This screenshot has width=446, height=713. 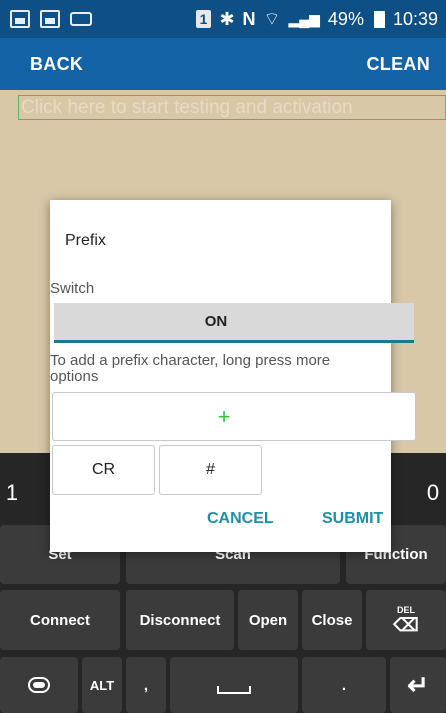 I want to click on submit-button: SUBMIT, so click(x=352, y=519).